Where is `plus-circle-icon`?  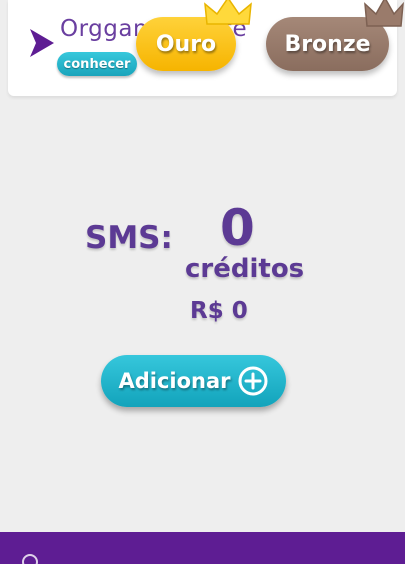
plus-circle-icon is located at coordinates (253, 381).